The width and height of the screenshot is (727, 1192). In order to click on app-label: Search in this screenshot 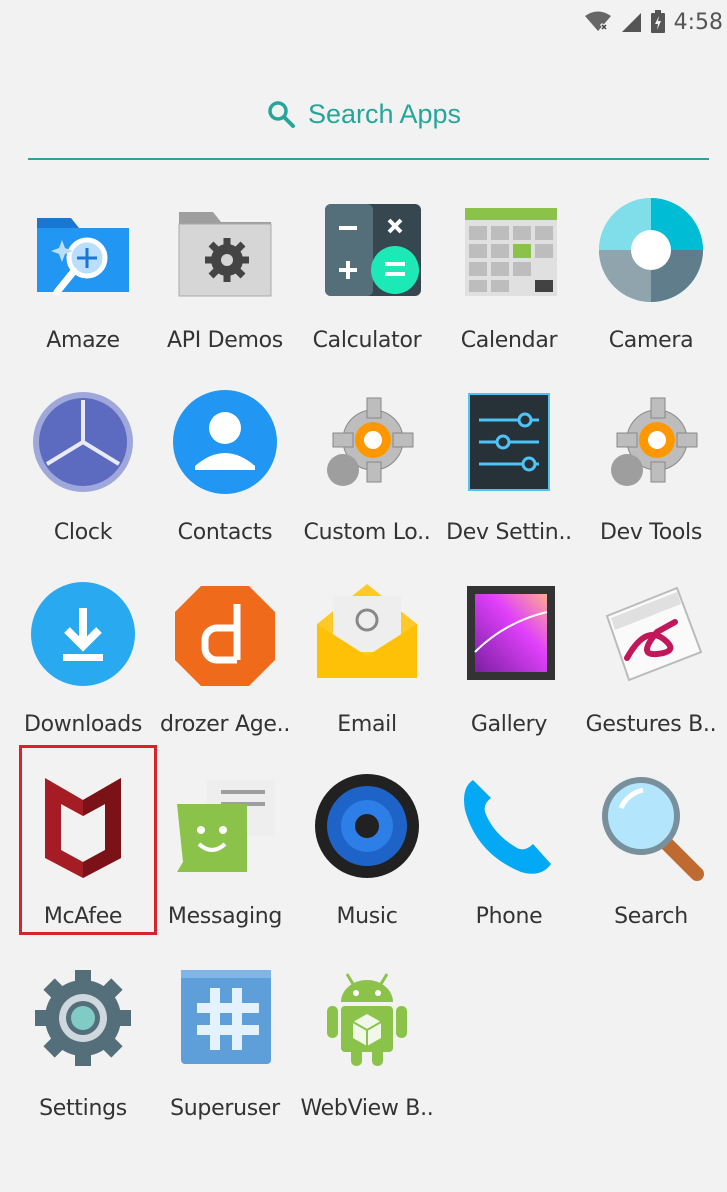, I will do `click(651, 916)`.